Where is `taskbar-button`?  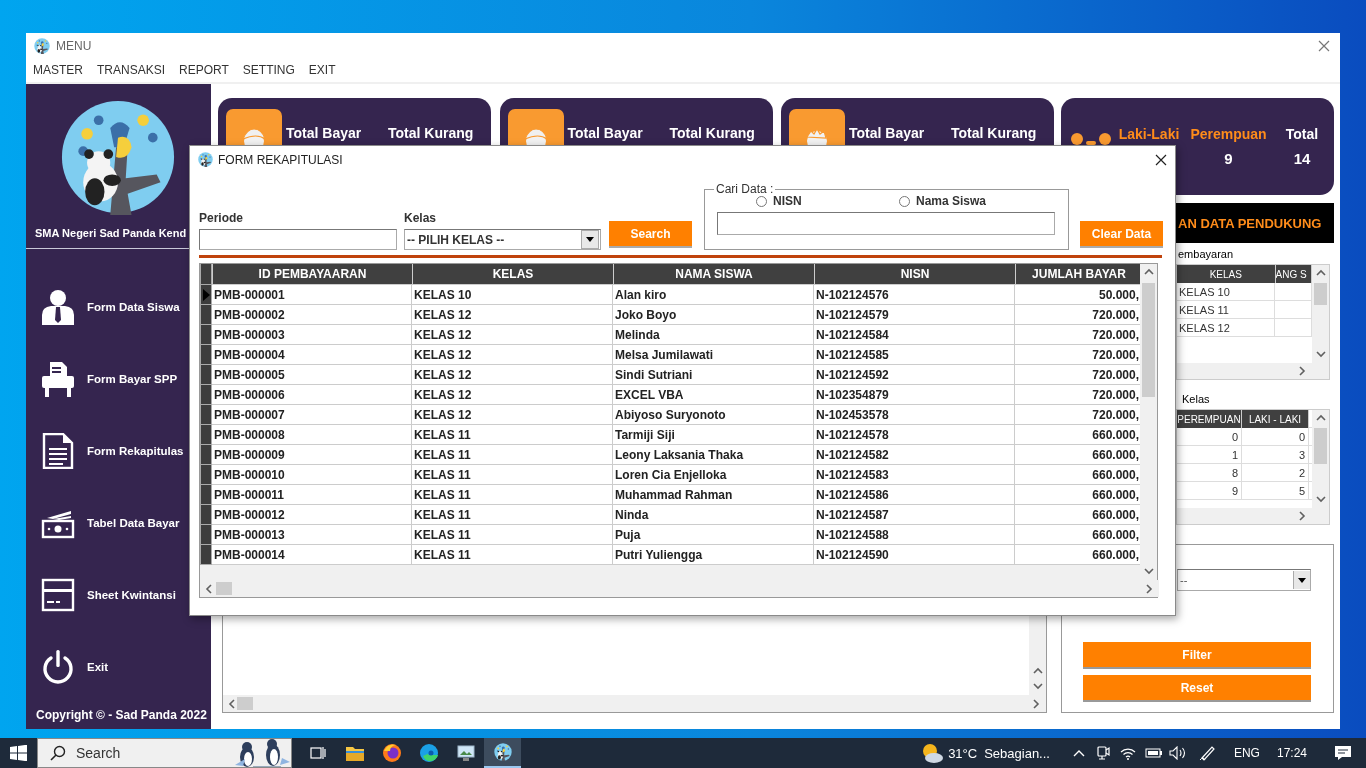
taskbar-button is located at coordinates (502, 753).